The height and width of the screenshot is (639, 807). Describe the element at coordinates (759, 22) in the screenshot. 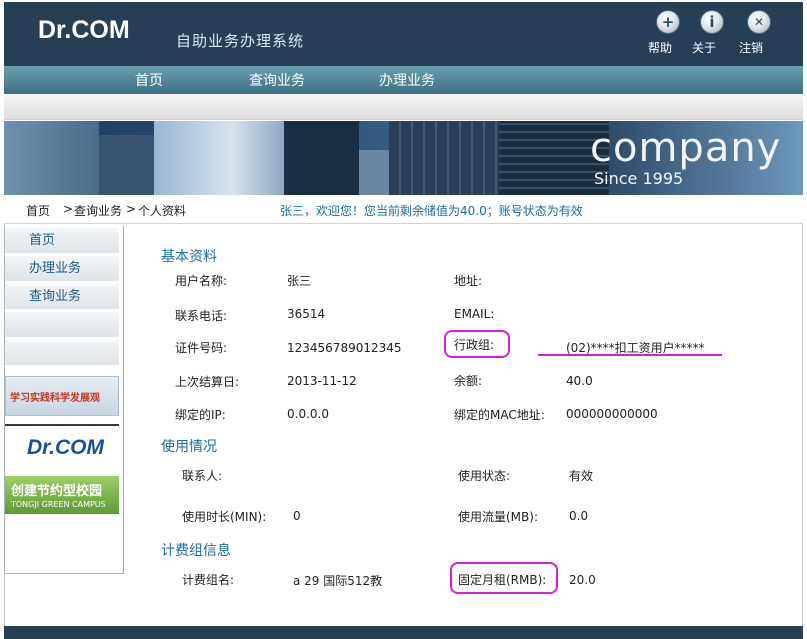

I see `close-icon: ✕` at that location.